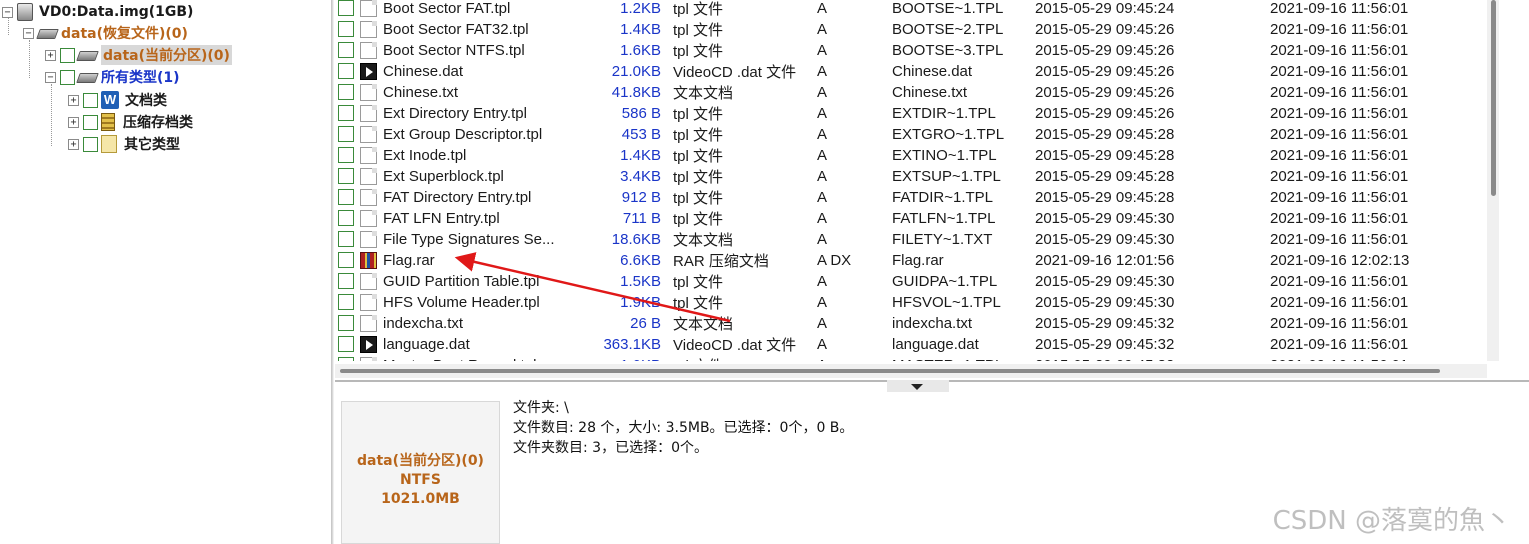 The image size is (1529, 544). Describe the element at coordinates (917, 387) in the screenshot. I see `collapse-arrow-icon` at that location.